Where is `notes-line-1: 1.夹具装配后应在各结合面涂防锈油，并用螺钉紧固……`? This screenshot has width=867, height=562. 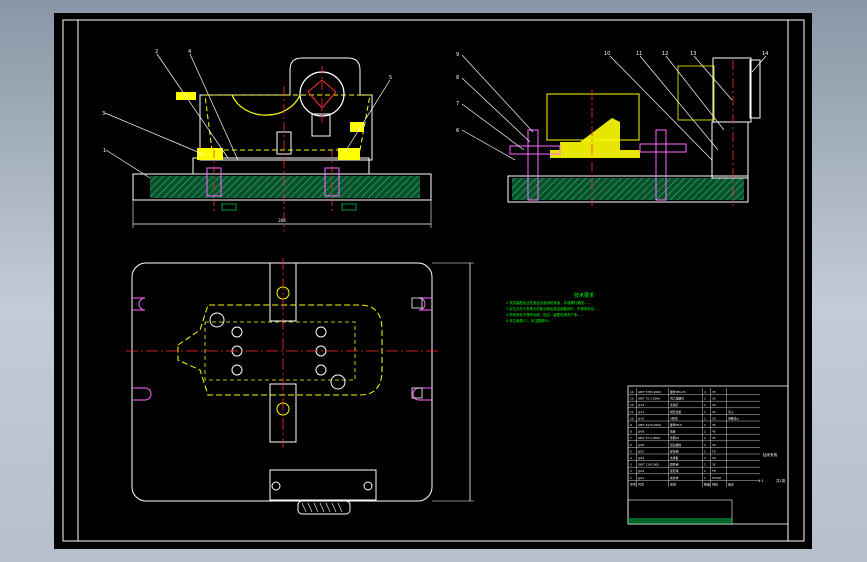
notes-line-1: 1.夹具装配后应在各结合面涂防锈油，并用螺钉紧固…… is located at coordinates (548, 302).